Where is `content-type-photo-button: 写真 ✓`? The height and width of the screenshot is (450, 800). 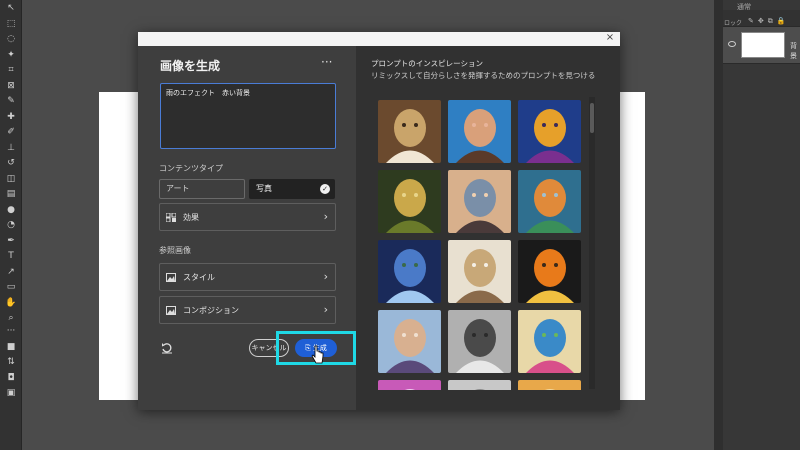
content-type-photo-button: 写真 ✓ is located at coordinates (292, 189).